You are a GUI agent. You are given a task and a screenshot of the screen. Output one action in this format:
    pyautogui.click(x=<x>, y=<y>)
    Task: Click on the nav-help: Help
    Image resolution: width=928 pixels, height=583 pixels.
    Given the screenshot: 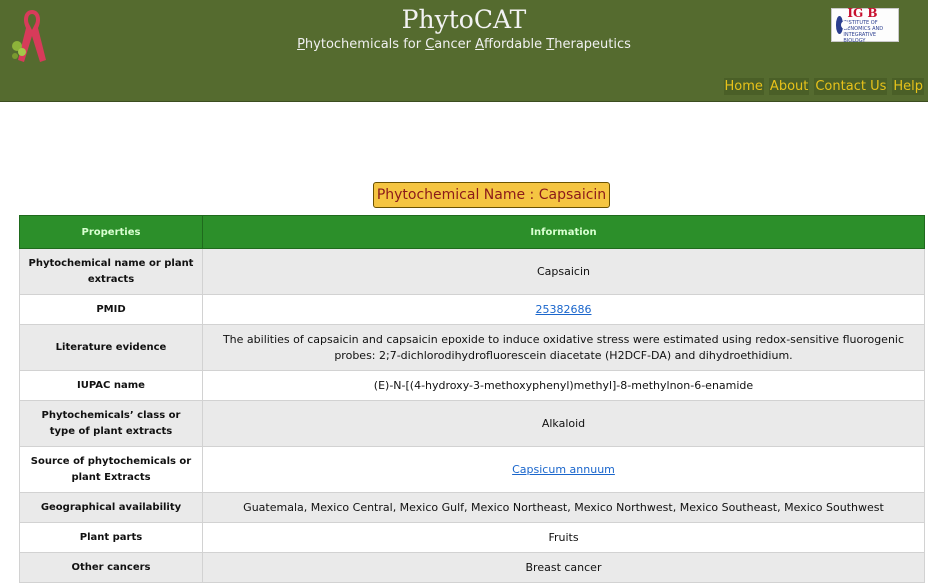 What is the action you would take?
    pyautogui.click(x=908, y=86)
    